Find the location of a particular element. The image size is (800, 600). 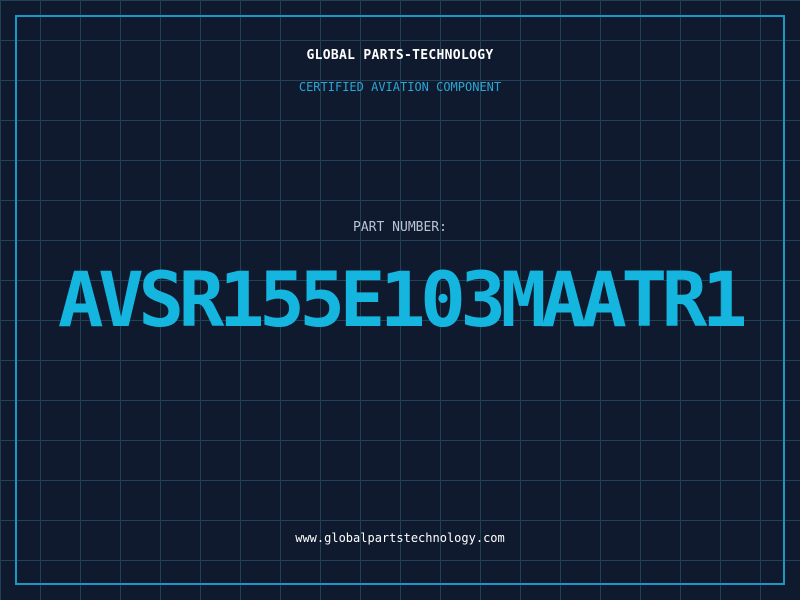

brand-title: GLOBAL PARTS-TECHNOLOGY is located at coordinates (400, 55).